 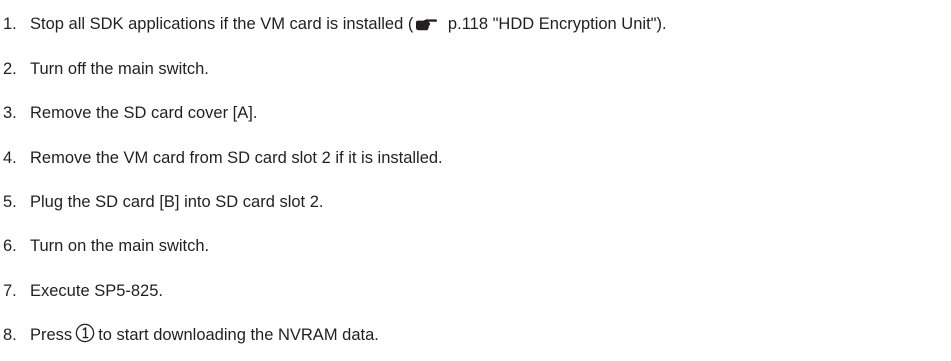 I want to click on step-text-before: Press, so click(x=51, y=335).